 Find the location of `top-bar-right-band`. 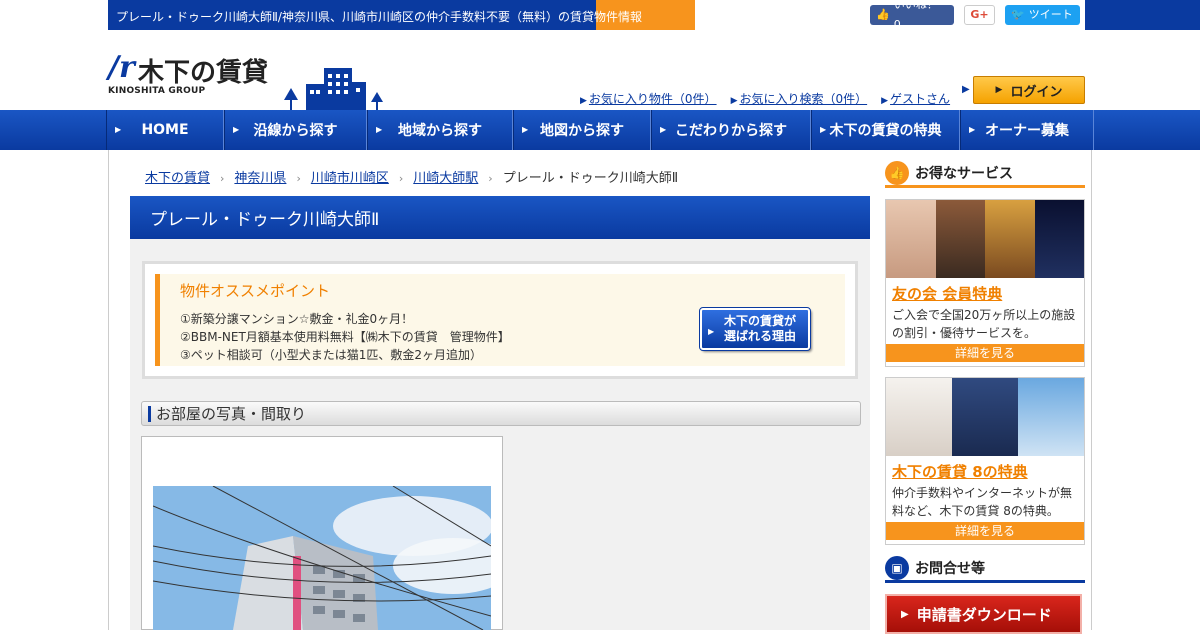

top-bar-right-band is located at coordinates (1142, 15).